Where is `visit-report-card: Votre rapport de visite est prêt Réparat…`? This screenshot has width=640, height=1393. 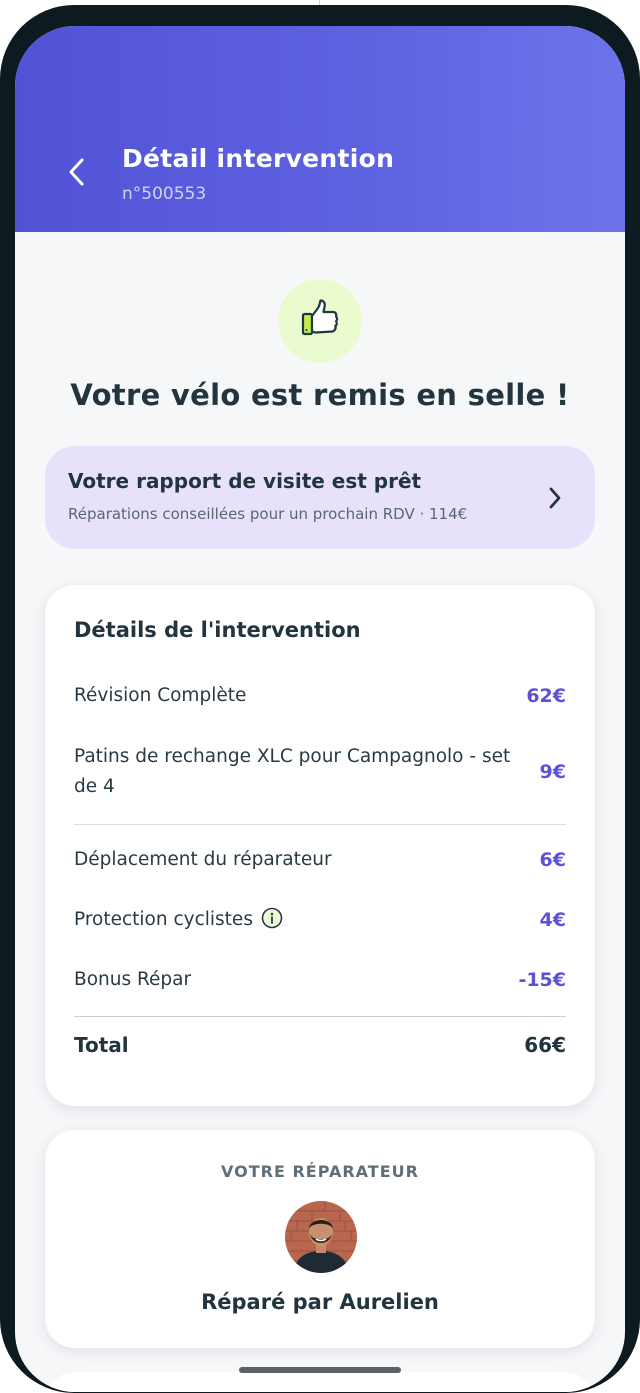 visit-report-card: Votre rapport de visite est prêt Réparat… is located at coordinates (320, 497).